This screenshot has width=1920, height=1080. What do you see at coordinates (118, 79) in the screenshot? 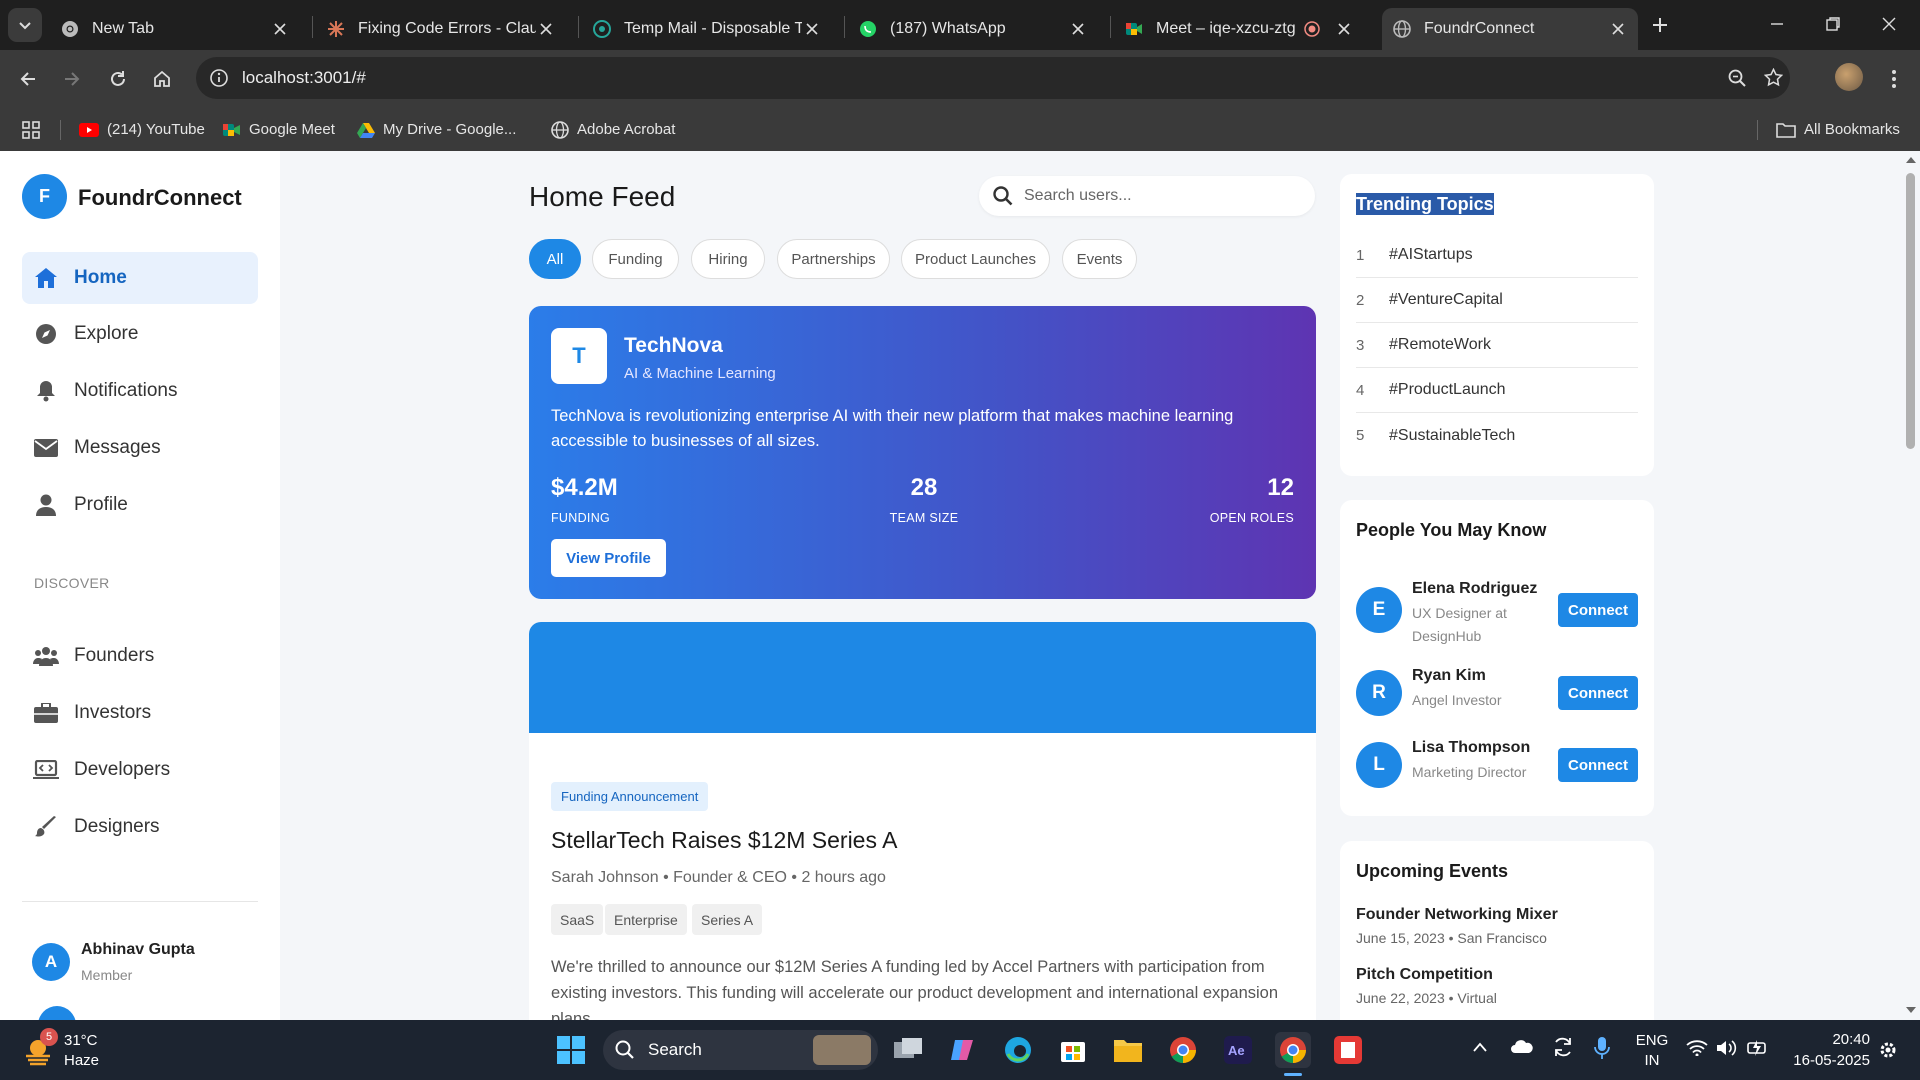
I see `reload-button` at bounding box center [118, 79].